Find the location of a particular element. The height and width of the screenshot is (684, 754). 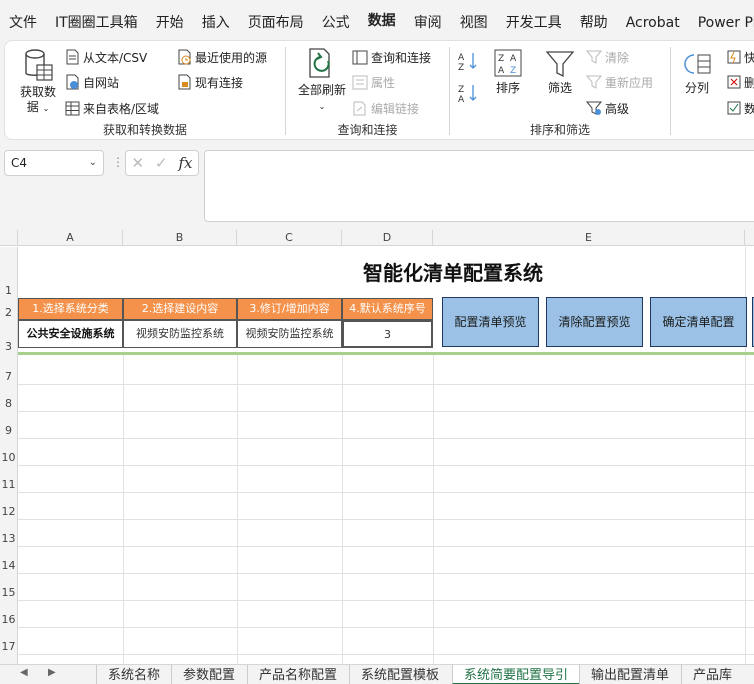

name-box: C4 ⌄ is located at coordinates (54, 163).